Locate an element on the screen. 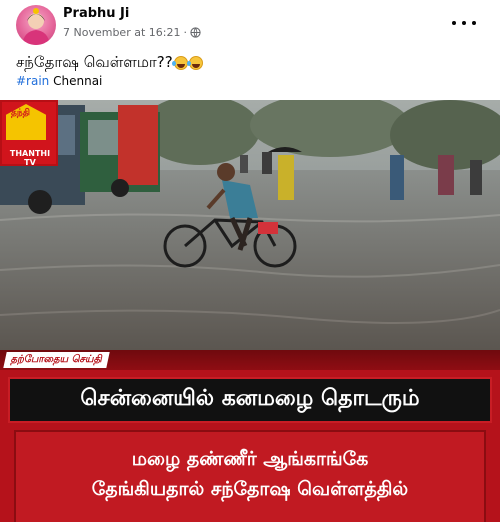 This screenshot has width=500, height=522. news-subline: தேங்கியதால் சந்தோஷ வெள்ளத்தில் is located at coordinates (250, 489).